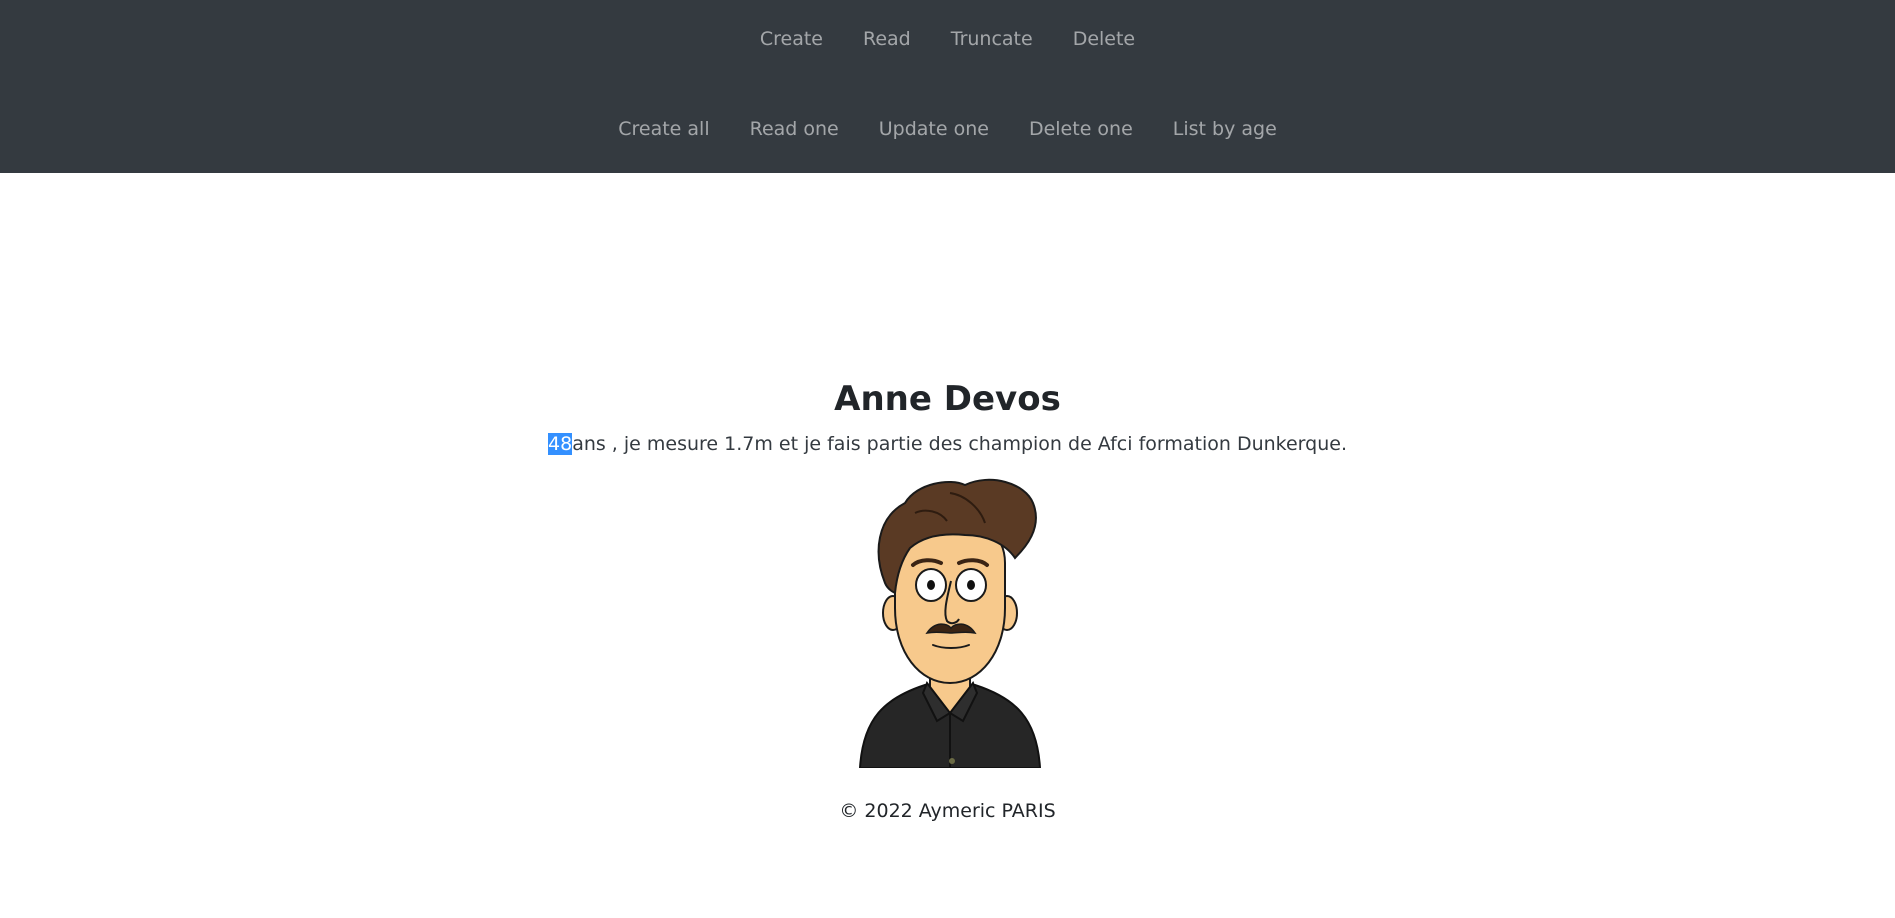  I want to click on nav-link-delete: Delete, so click(1104, 39).